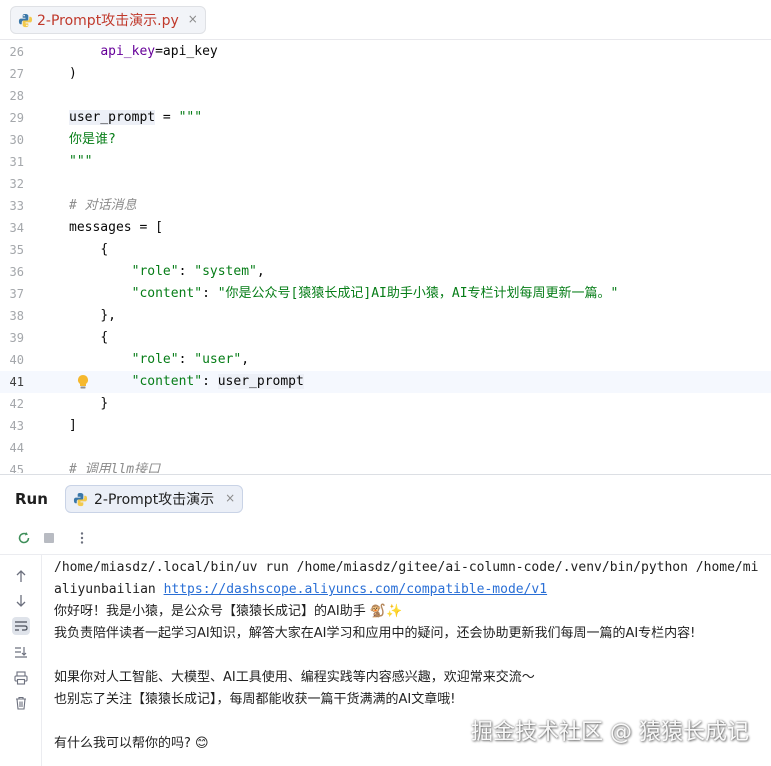 The image size is (771, 766). Describe the element at coordinates (73, 73) in the screenshot. I see `code-token: )` at that location.